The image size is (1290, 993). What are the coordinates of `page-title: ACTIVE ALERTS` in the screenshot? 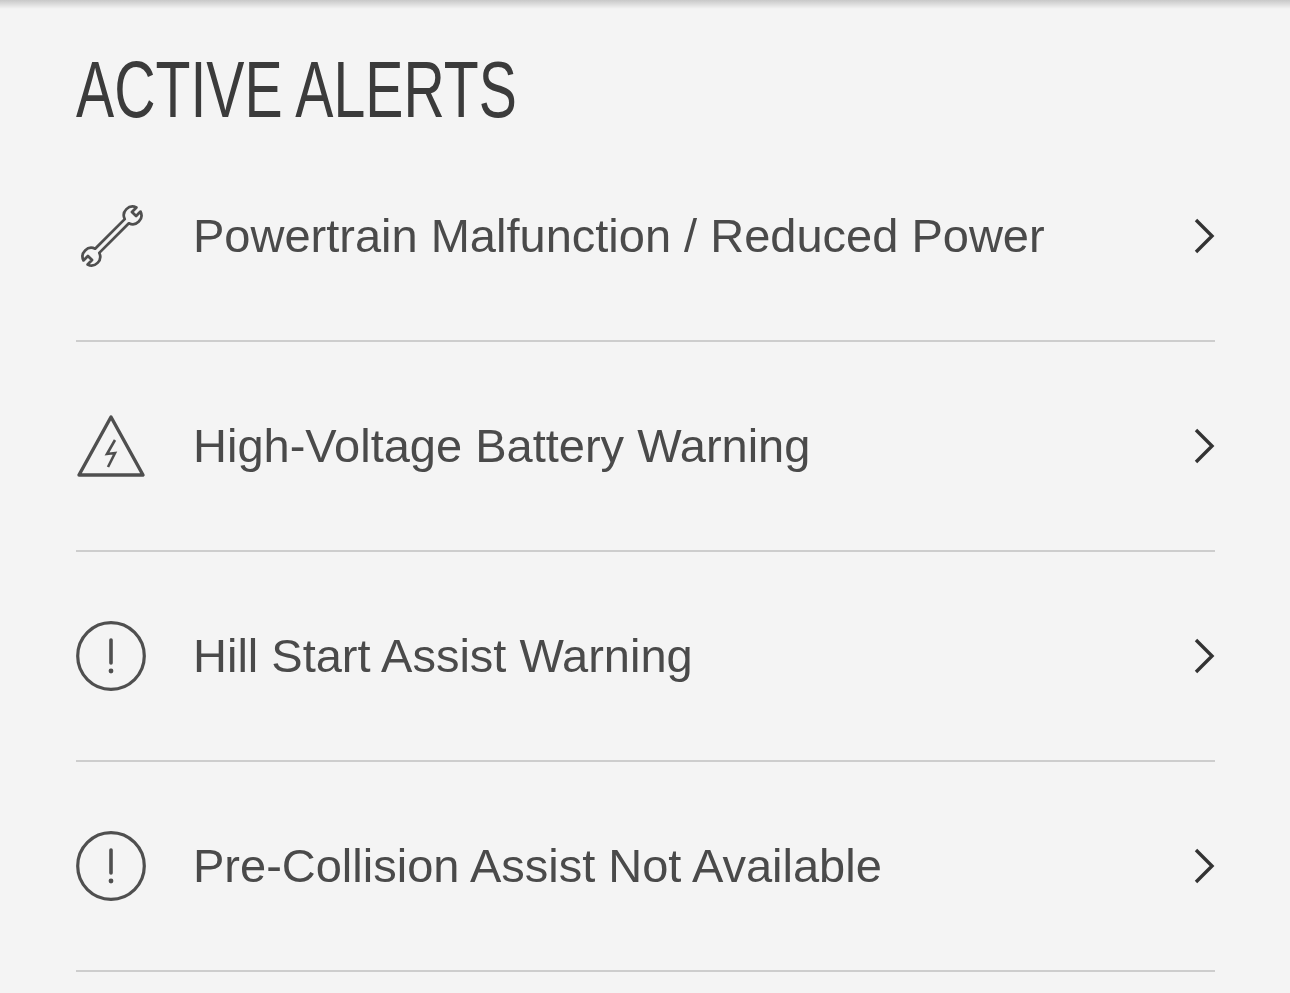 It's located at (296, 90).